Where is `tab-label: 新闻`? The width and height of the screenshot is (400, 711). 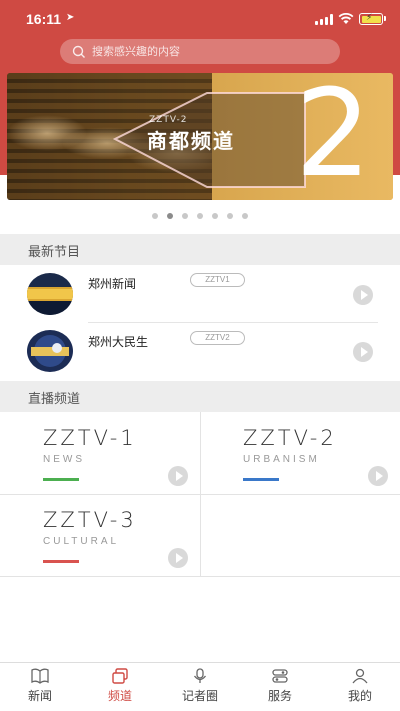 tab-label: 新闻 is located at coordinates (39, 696).